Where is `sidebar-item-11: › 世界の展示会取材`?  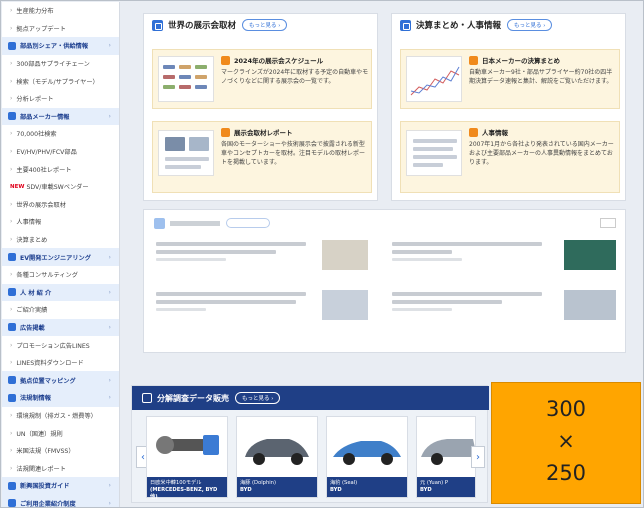
sidebar-item-11: › 世界の展示会取材 is located at coordinates (60, 205).